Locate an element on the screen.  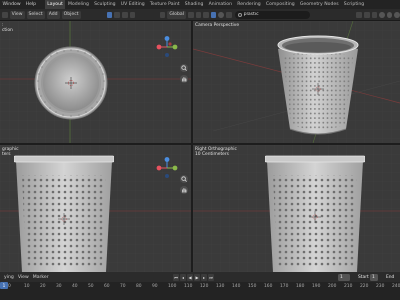
select-menu: Select is located at coordinates (35, 14).